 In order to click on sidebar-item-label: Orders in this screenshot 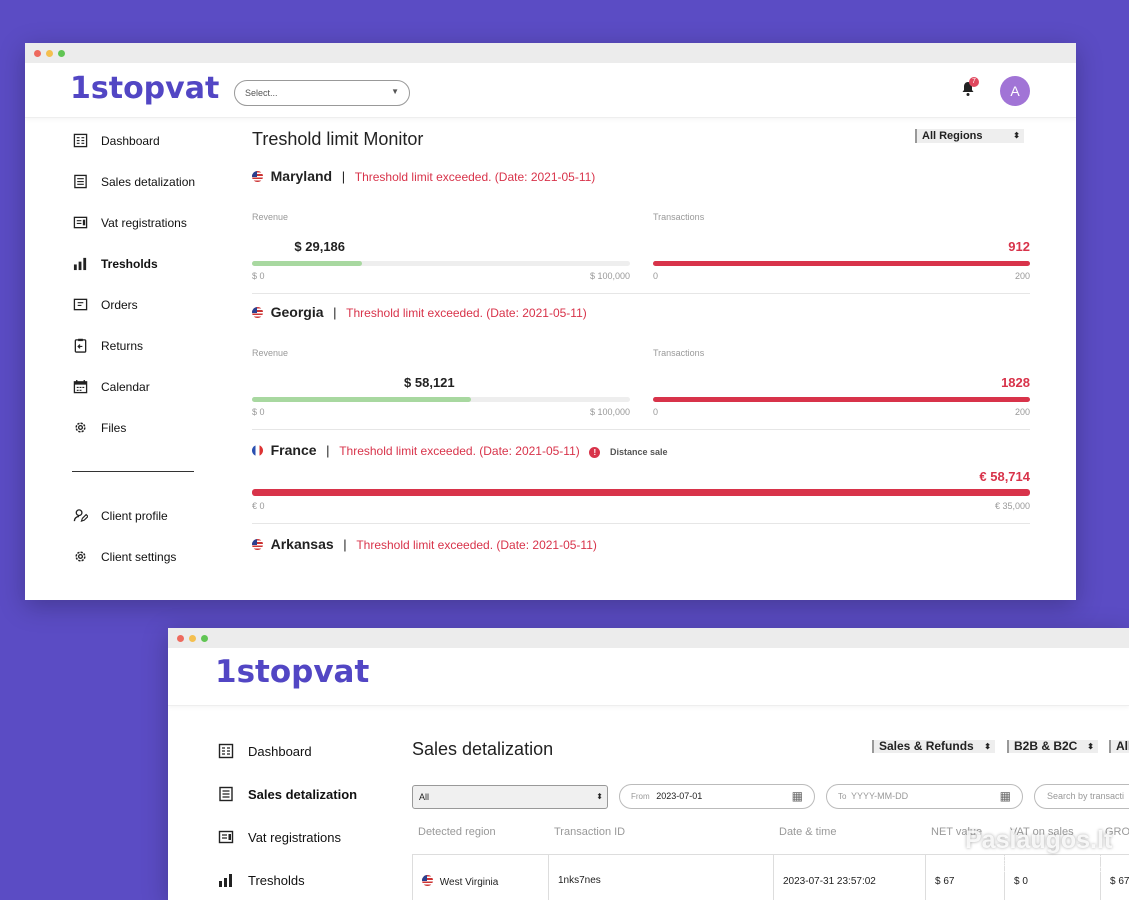, I will do `click(119, 304)`.